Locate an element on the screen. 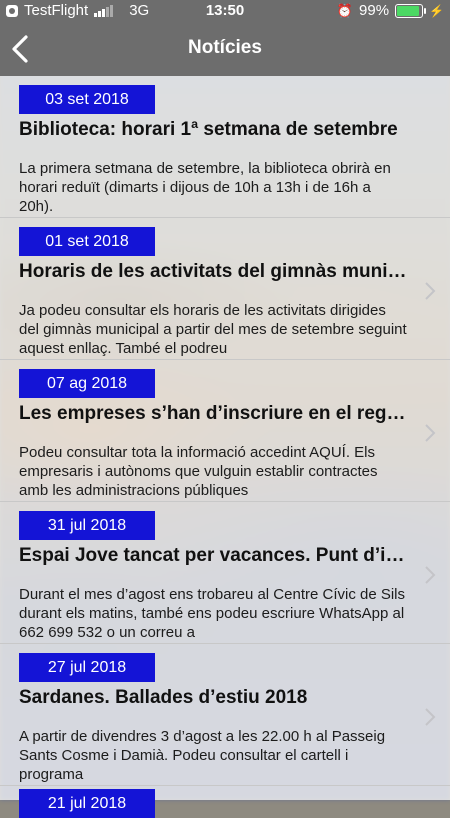  battery-percent: 99% is located at coordinates (374, 10).